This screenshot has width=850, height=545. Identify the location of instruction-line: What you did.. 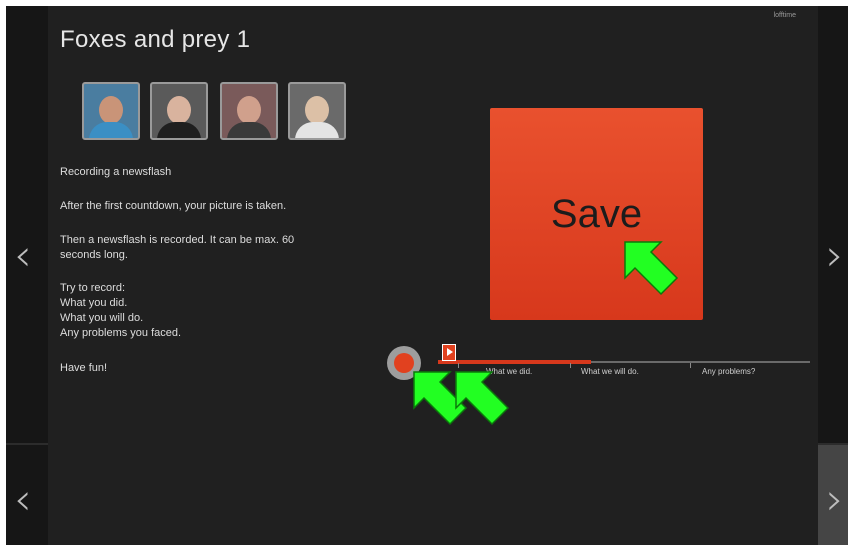
(94, 303).